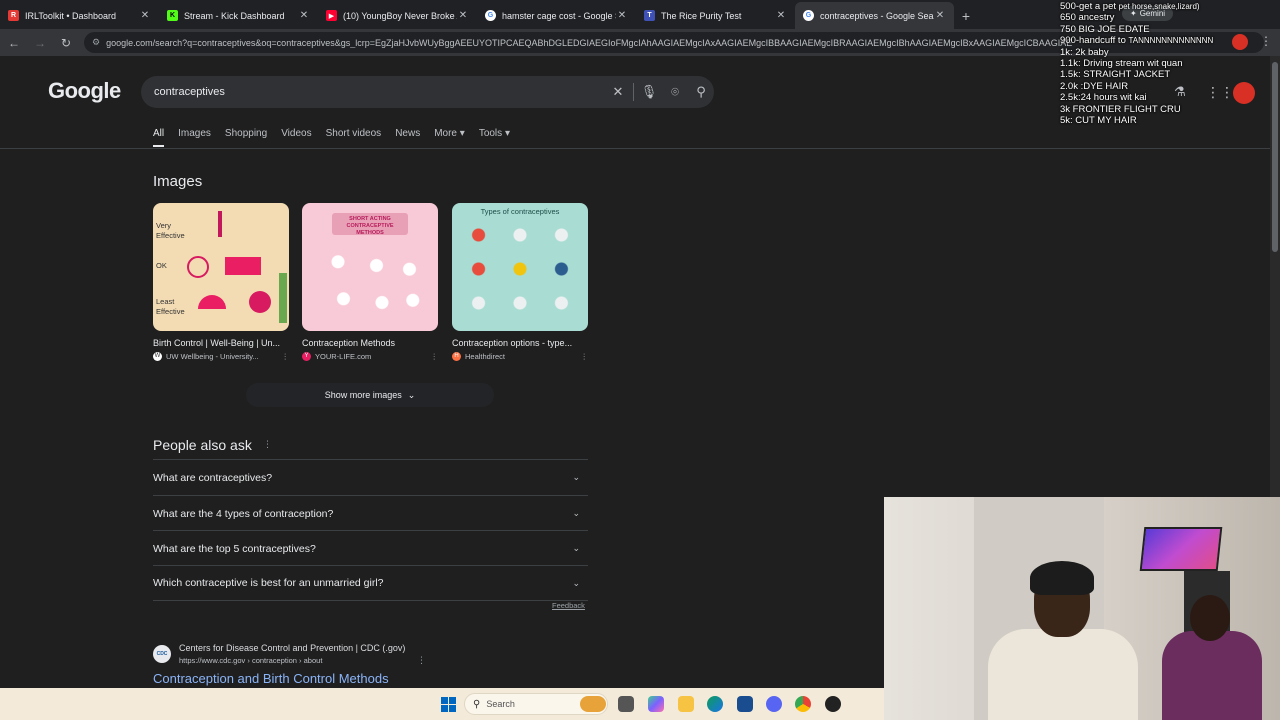  Describe the element at coordinates (296, 137) in the screenshot. I see `tab-videos: Videos` at that location.